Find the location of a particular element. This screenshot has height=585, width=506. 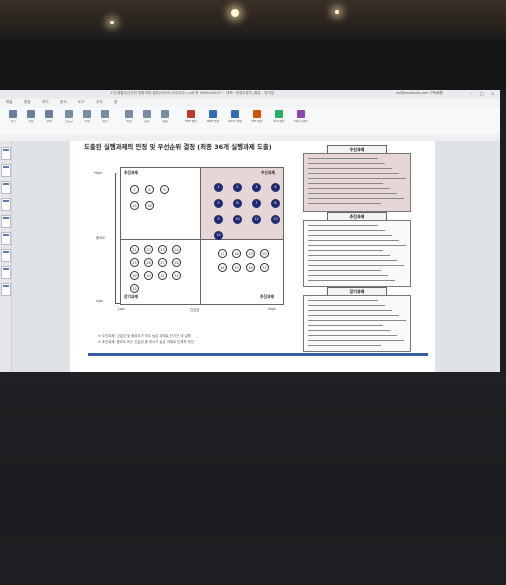

ribbon-button: 이미지 변환 is located at coordinates (301, 120).